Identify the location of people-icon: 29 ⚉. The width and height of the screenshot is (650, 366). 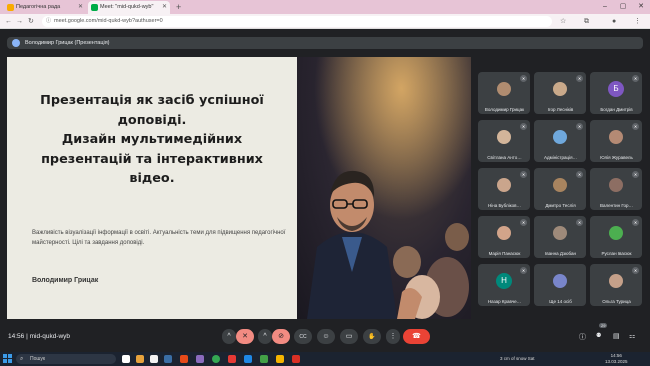
(602, 331).